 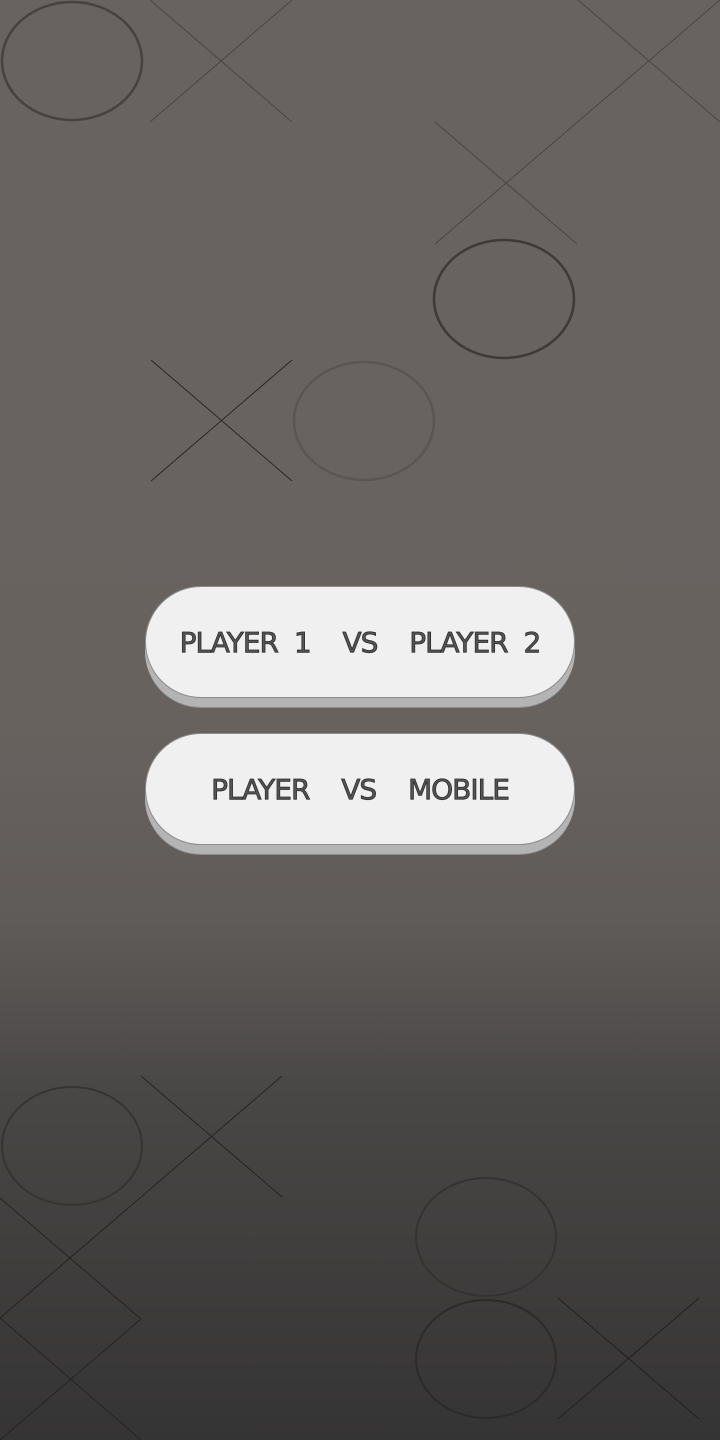 I want to click on player-vs-player-label: PLAYER 1 VS PLAYER 2, so click(x=360, y=642).